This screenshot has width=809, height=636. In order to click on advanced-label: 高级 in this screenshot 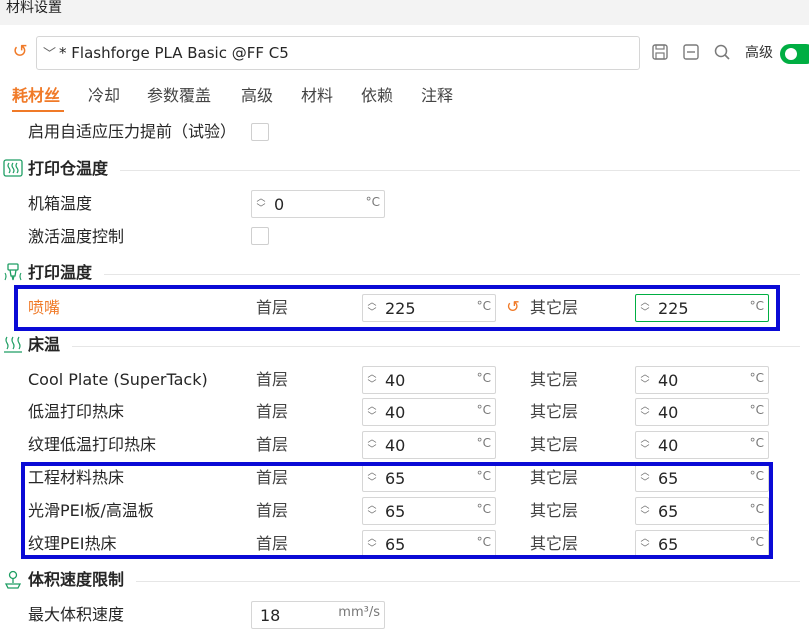, I will do `click(759, 53)`.